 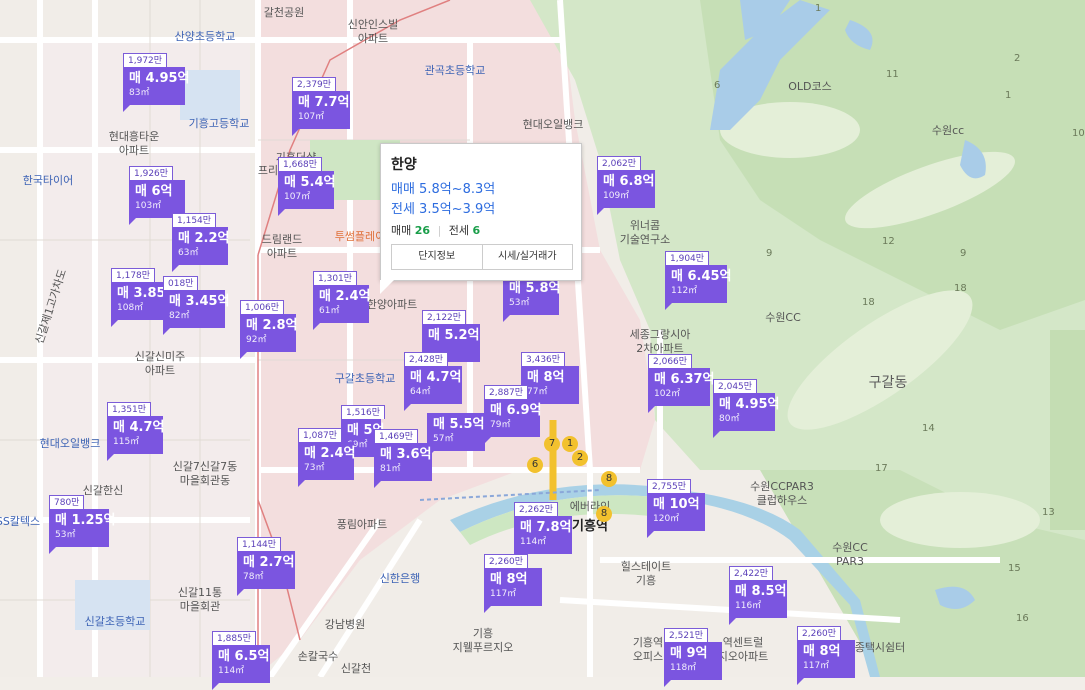 I want to click on place-label: 기술연구소, so click(x=645, y=239).